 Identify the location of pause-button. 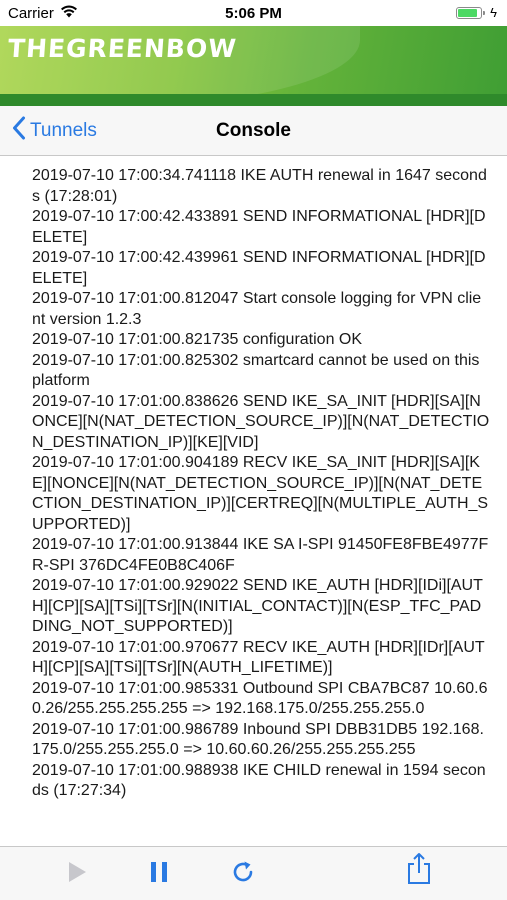
(159, 874).